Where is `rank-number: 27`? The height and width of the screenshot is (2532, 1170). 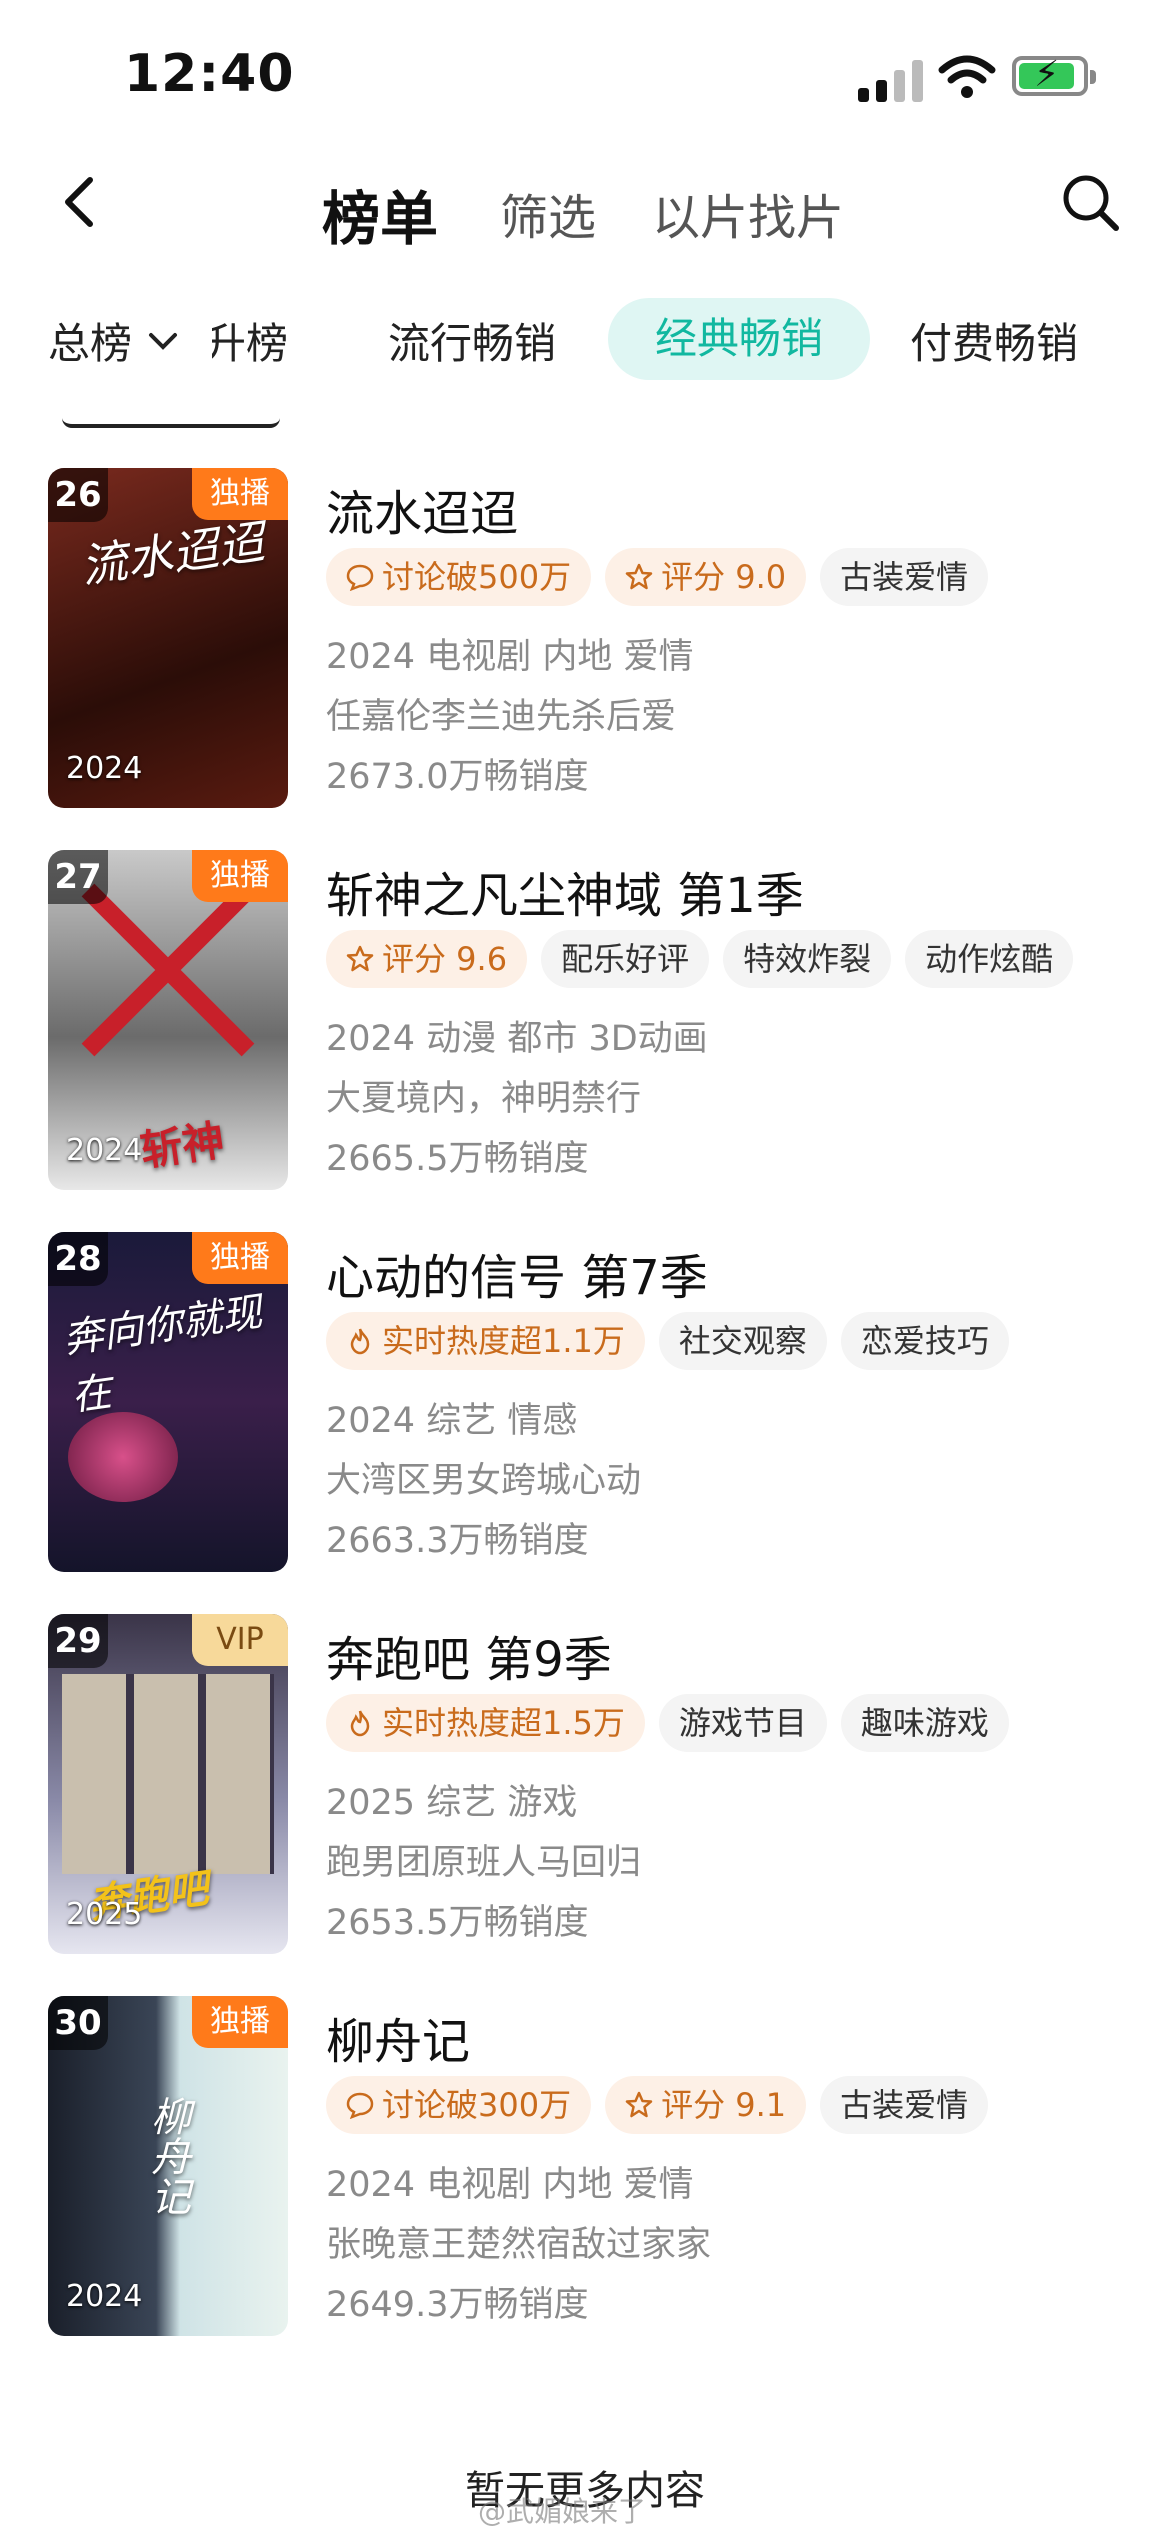 rank-number: 27 is located at coordinates (78, 877).